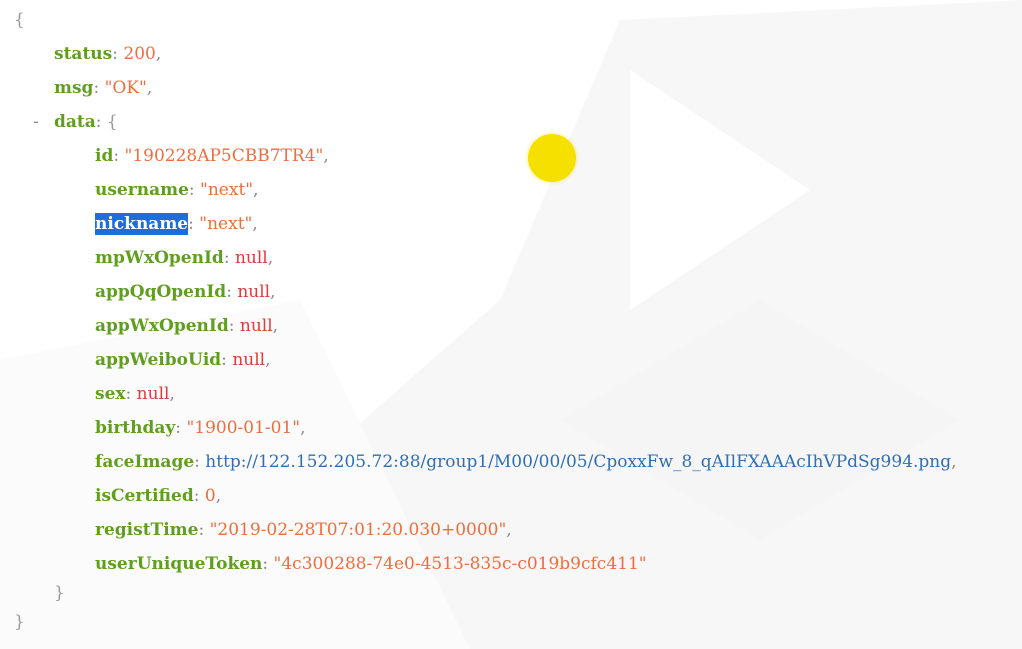 The image size is (1022, 649). What do you see at coordinates (83, 54) in the screenshot?
I see `json-key: status` at bounding box center [83, 54].